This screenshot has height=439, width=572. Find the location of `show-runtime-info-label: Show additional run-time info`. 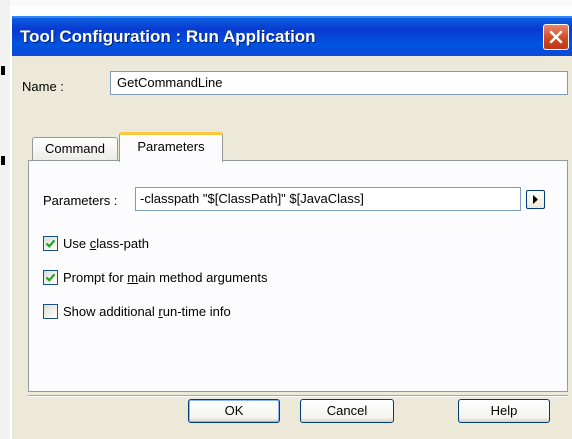

show-runtime-info-label: Show additional run-time info is located at coordinates (147, 311).